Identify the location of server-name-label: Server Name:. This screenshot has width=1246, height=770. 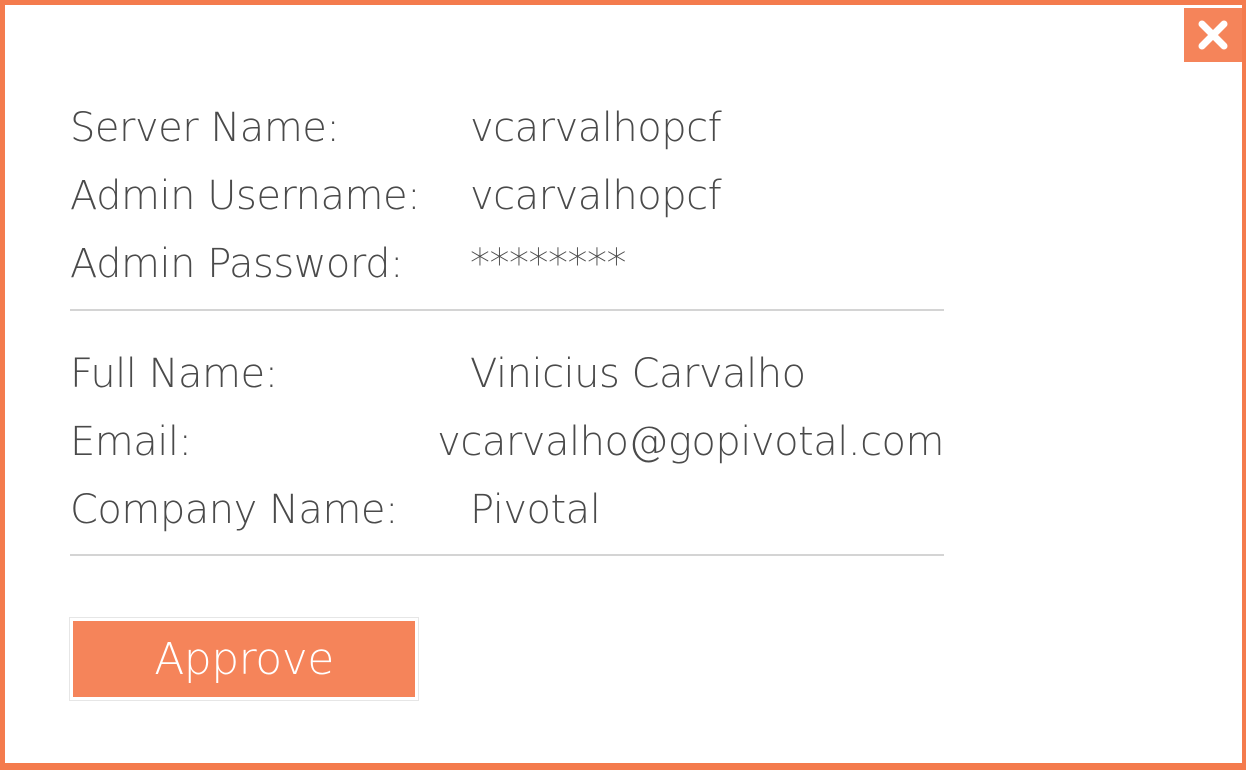
(205, 128).